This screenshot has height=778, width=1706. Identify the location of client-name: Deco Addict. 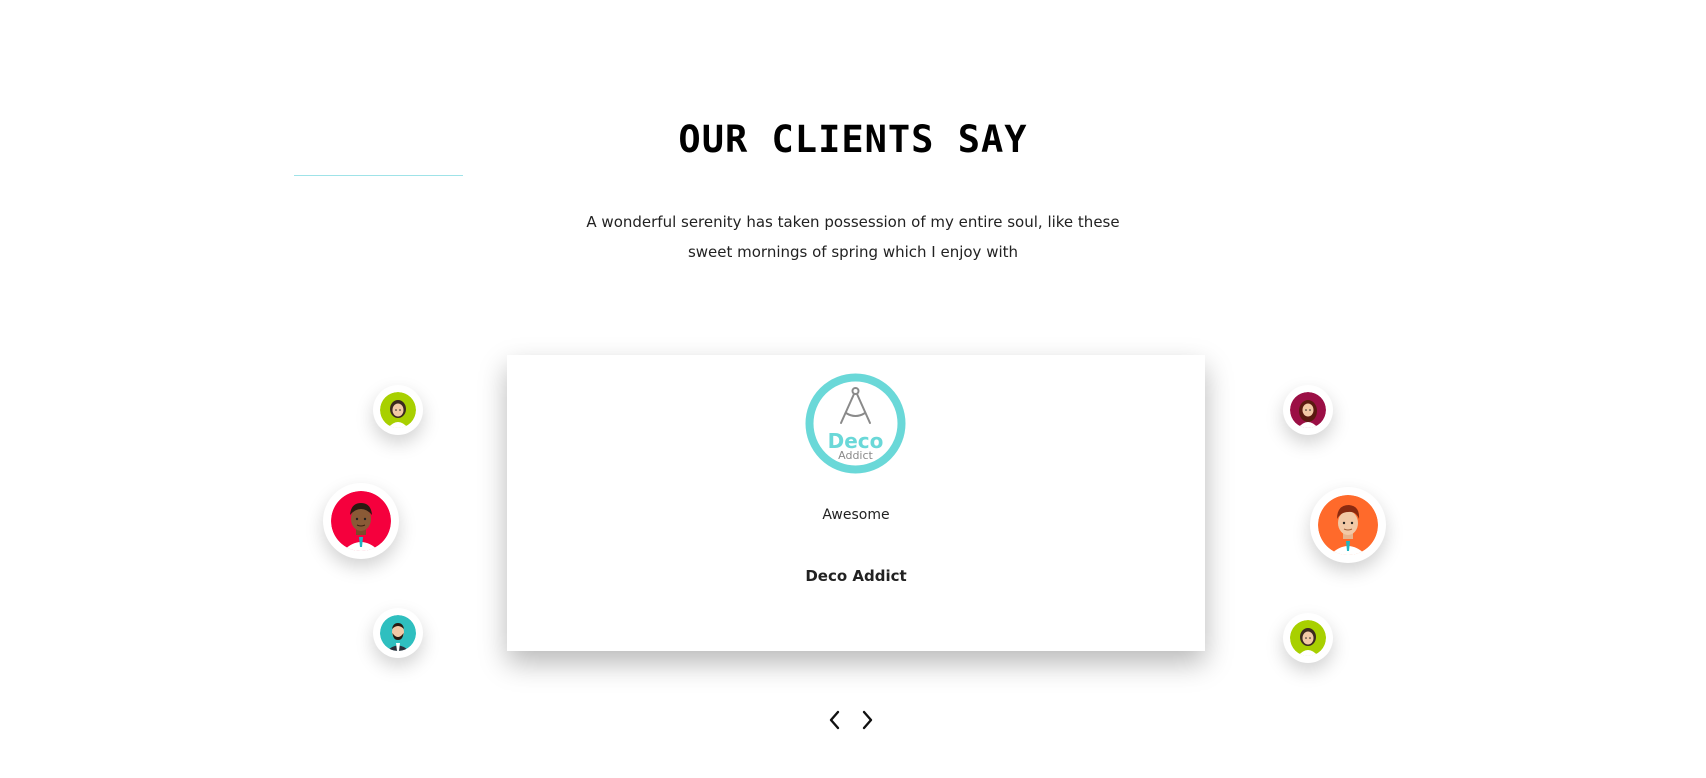
(856, 576).